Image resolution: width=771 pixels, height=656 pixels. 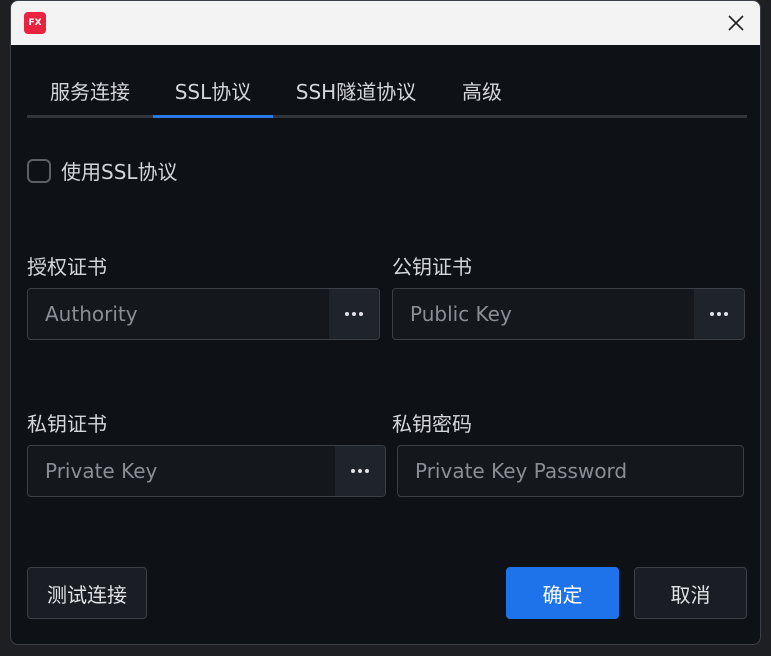 I want to click on use-ssl-label: 使用SSL协议, so click(x=119, y=172).